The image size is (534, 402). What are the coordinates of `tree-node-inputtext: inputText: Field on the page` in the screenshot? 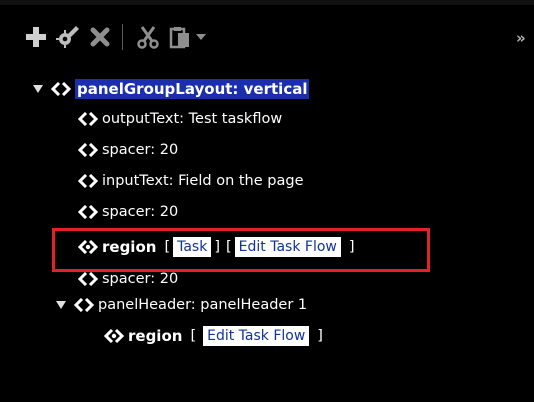 It's located at (191, 181).